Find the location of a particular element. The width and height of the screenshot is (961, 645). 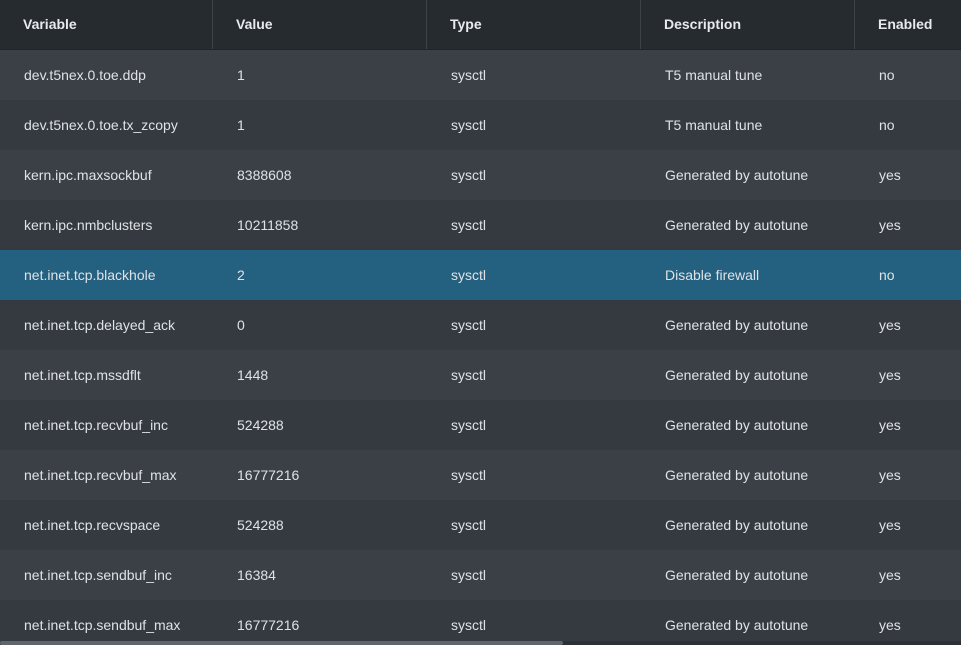

cell-description: Disable firewall is located at coordinates (712, 275).